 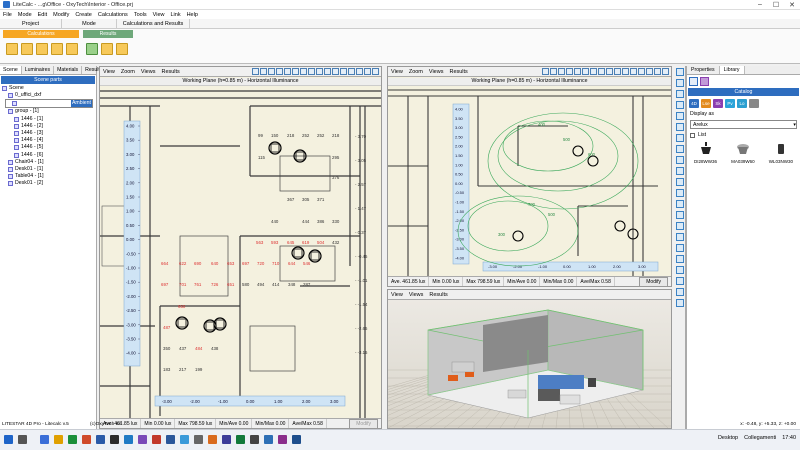 What do you see at coordinates (175, 15) in the screenshot?
I see `menu-link: Link` at bounding box center [175, 15].